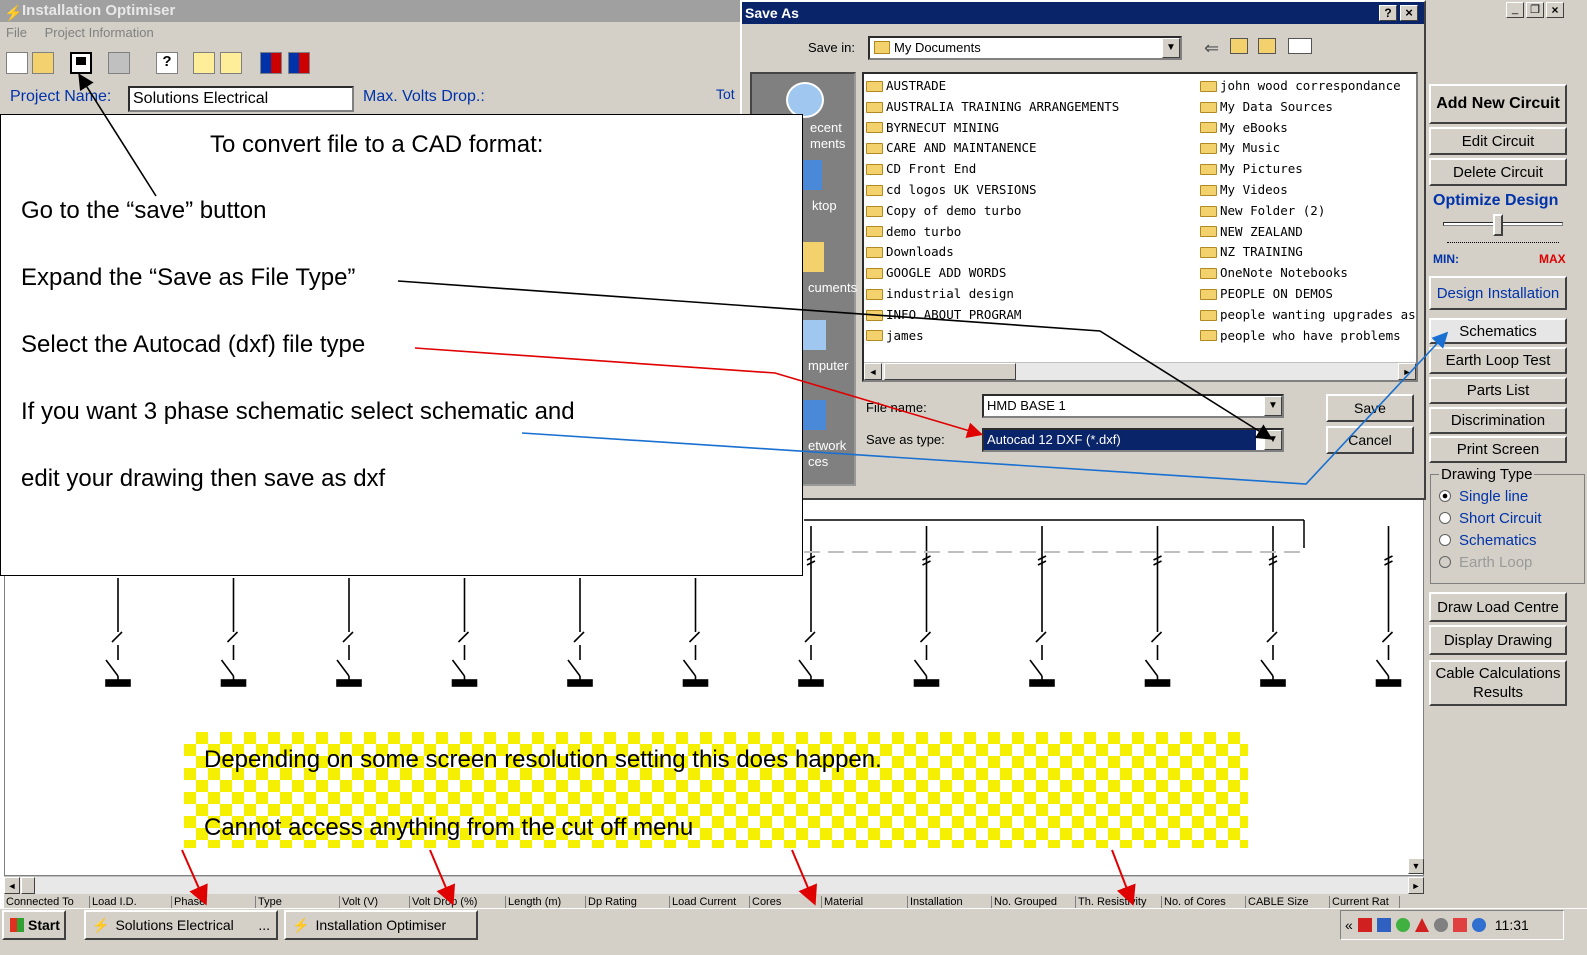  I want to click on optimize-slider-track, so click(1503, 224).